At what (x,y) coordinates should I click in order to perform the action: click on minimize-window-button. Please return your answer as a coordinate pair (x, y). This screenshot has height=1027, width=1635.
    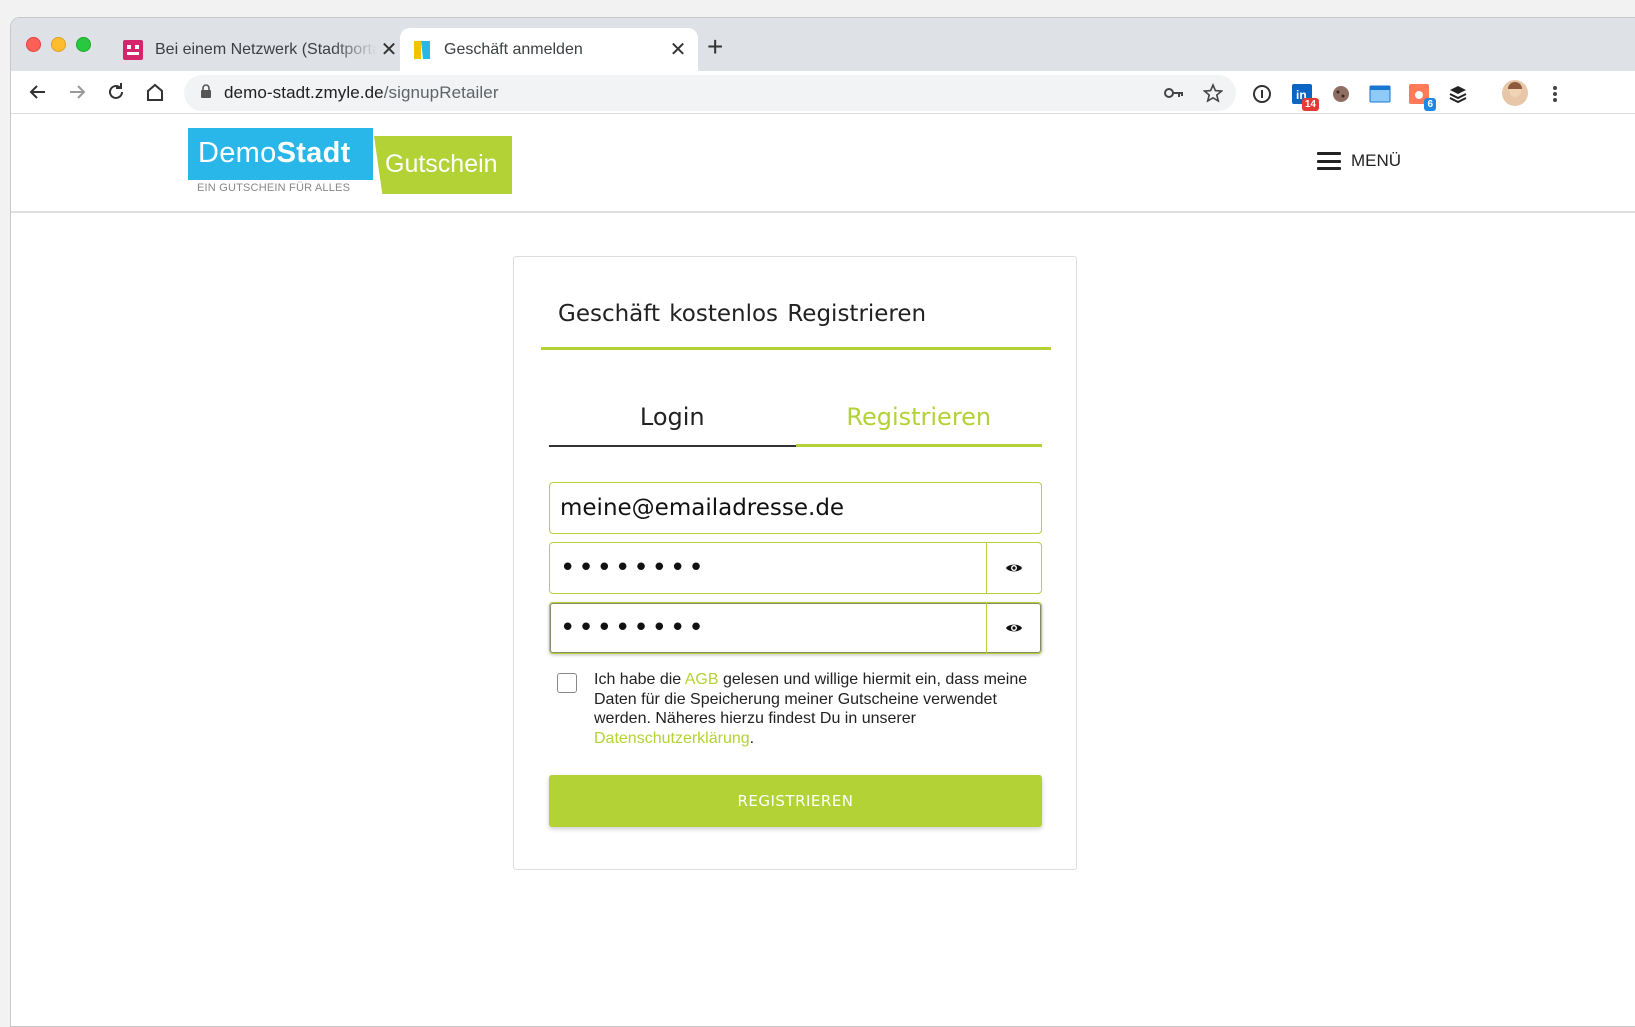
    Looking at the image, I should click on (58, 44).